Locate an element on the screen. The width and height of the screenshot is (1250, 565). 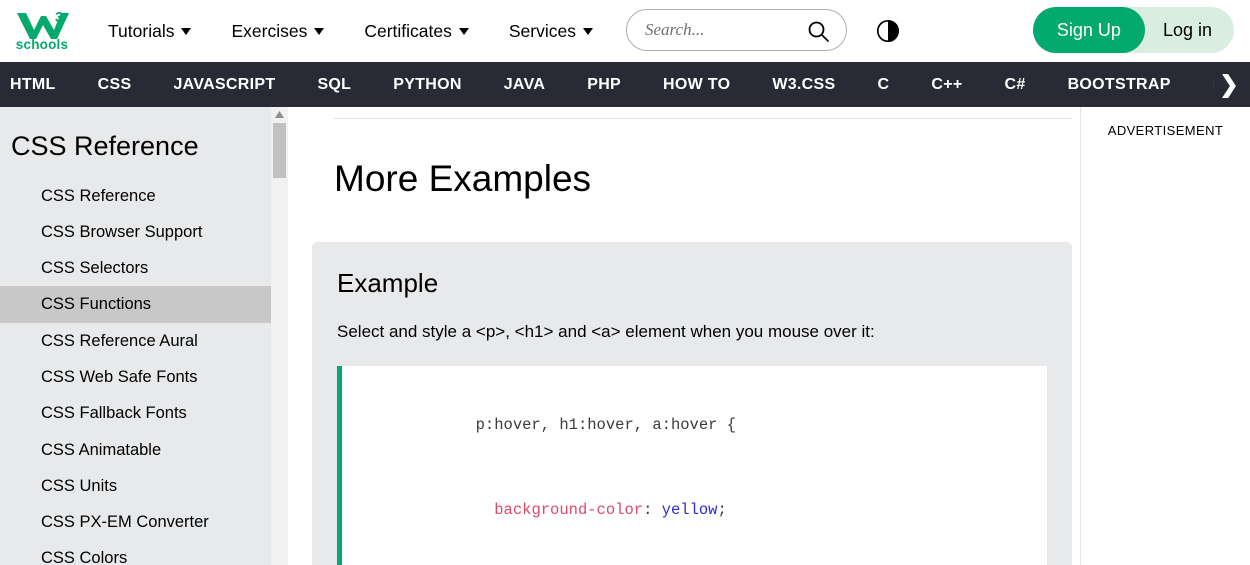
search-box is located at coordinates (736, 30).